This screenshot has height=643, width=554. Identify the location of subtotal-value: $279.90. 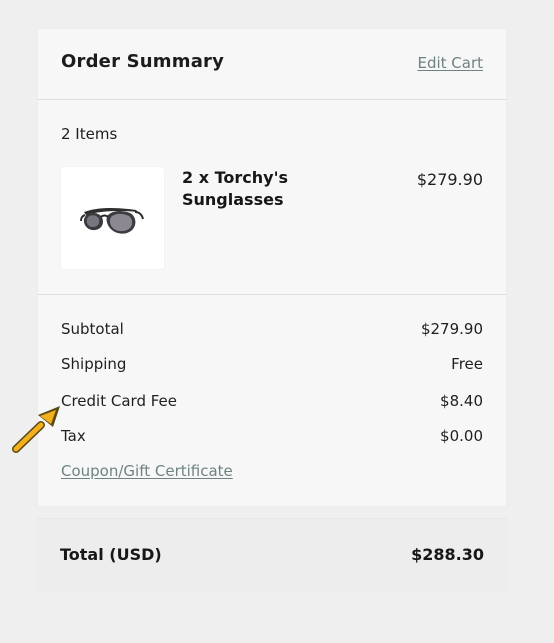
(451, 329).